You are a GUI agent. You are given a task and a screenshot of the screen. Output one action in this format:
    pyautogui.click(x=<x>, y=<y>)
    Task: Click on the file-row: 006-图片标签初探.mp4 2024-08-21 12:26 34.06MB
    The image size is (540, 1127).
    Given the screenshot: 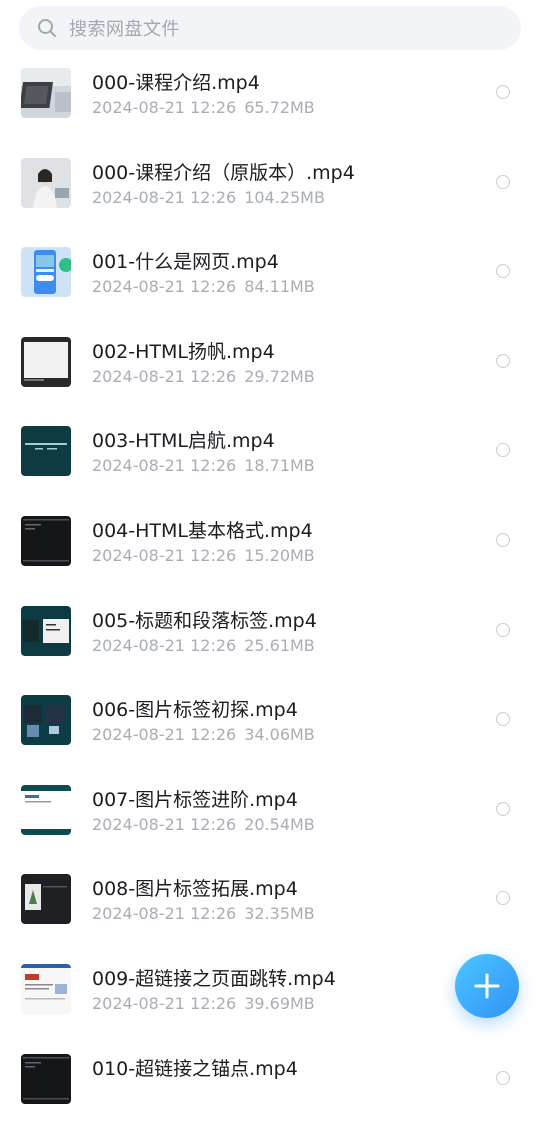 What is the action you would take?
    pyautogui.click(x=270, y=724)
    